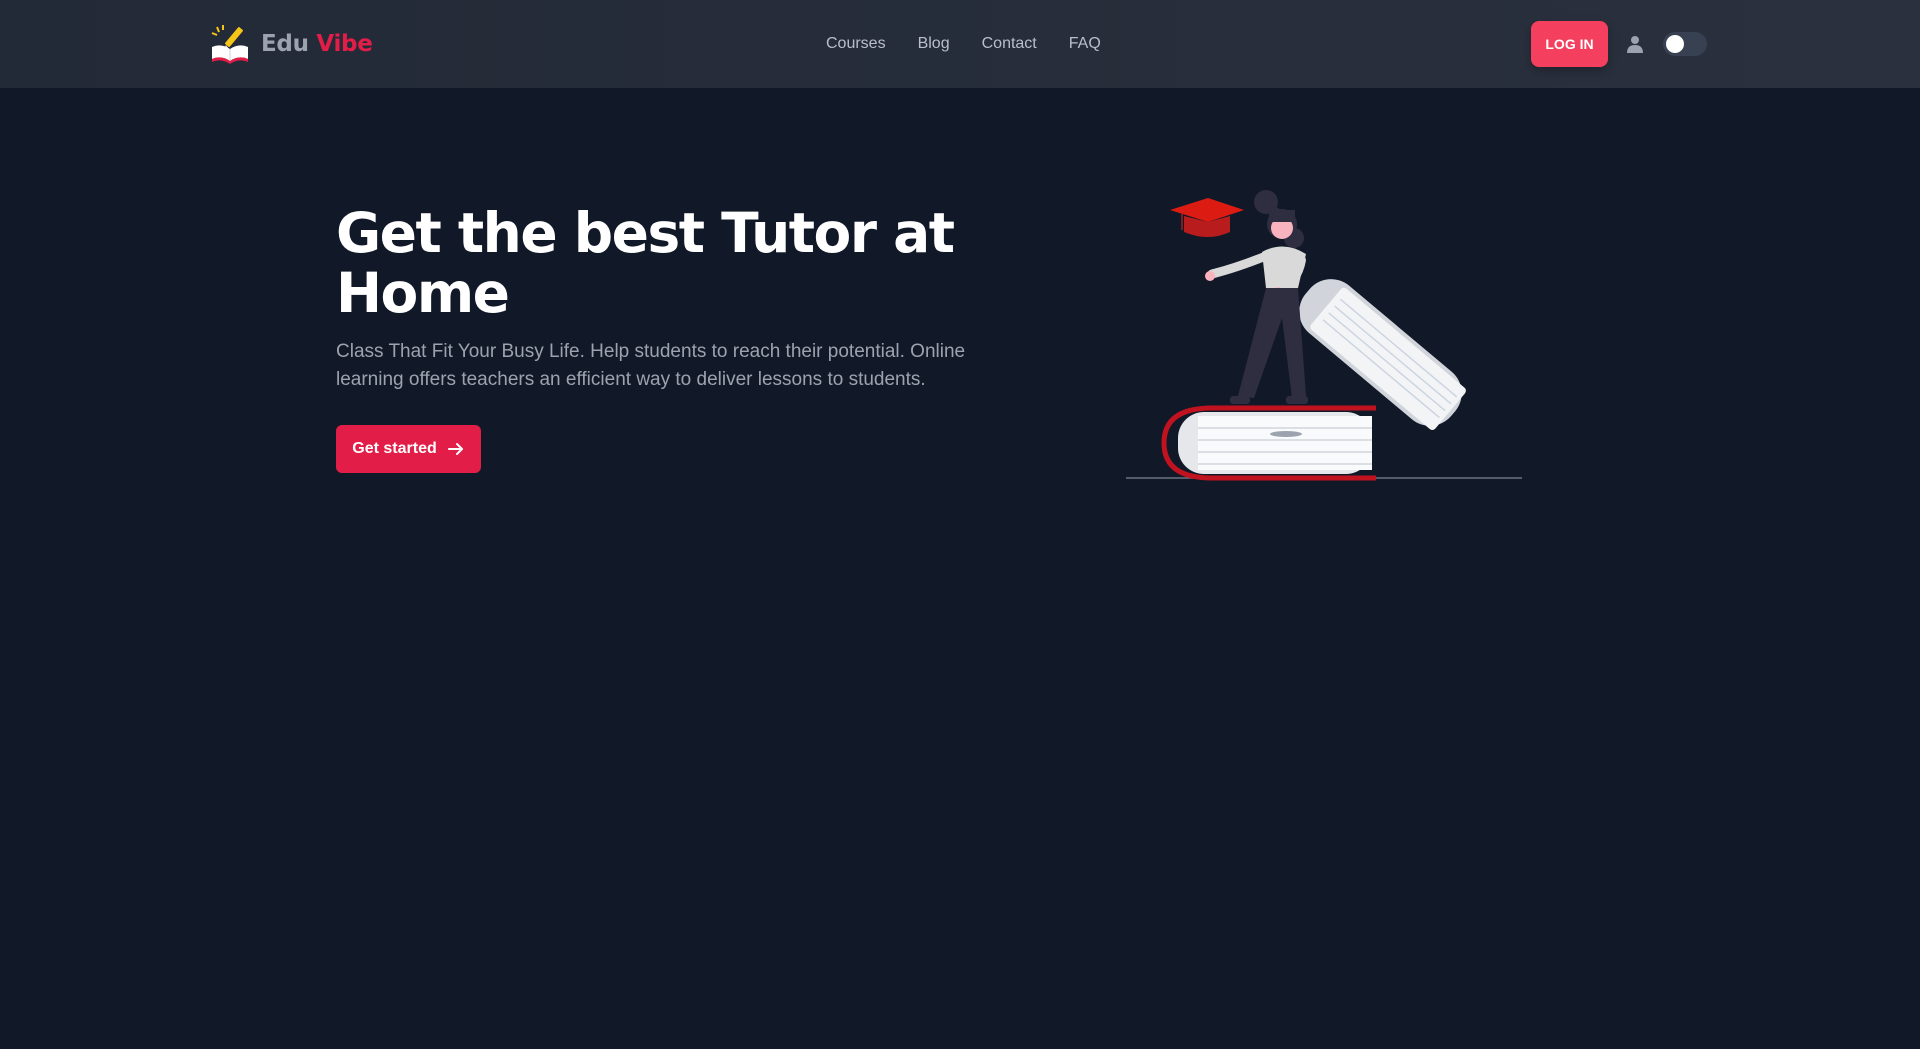 The width and height of the screenshot is (1920, 1049). Describe the element at coordinates (344, 44) in the screenshot. I see `brand-name-vibe: Vibe` at that location.